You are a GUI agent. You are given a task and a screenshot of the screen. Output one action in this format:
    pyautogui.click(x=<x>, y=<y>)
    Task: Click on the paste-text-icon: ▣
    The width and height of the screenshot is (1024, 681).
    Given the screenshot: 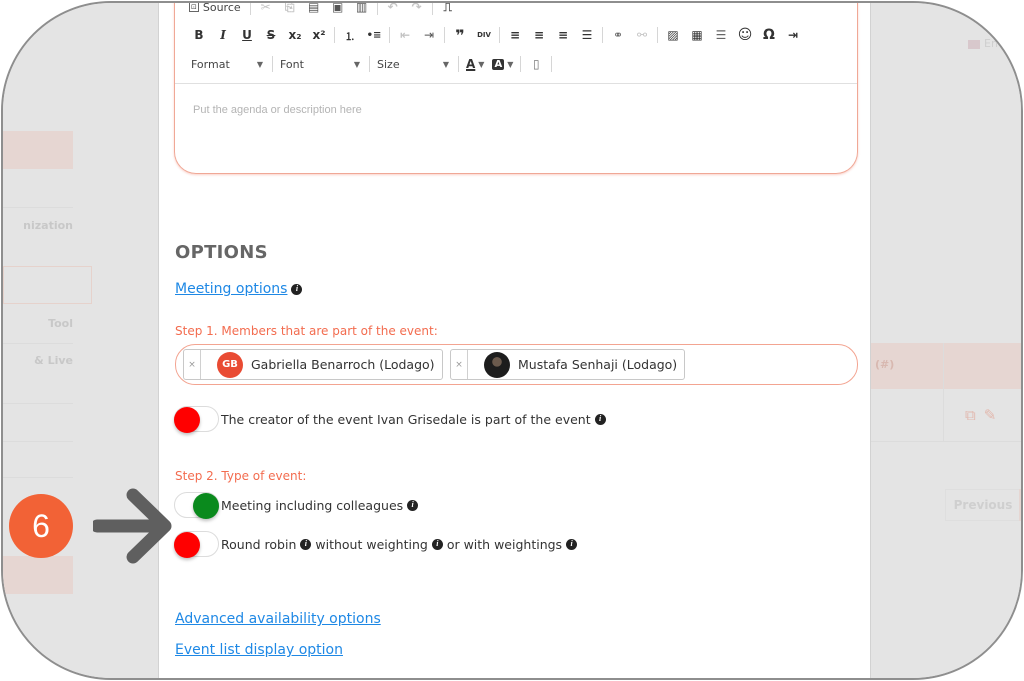 What is the action you would take?
    pyautogui.click(x=338, y=10)
    